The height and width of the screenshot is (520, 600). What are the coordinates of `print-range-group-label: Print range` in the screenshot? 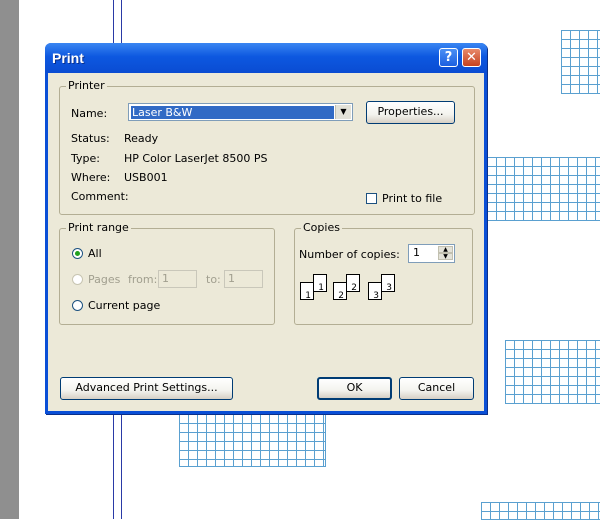 It's located at (98, 227).